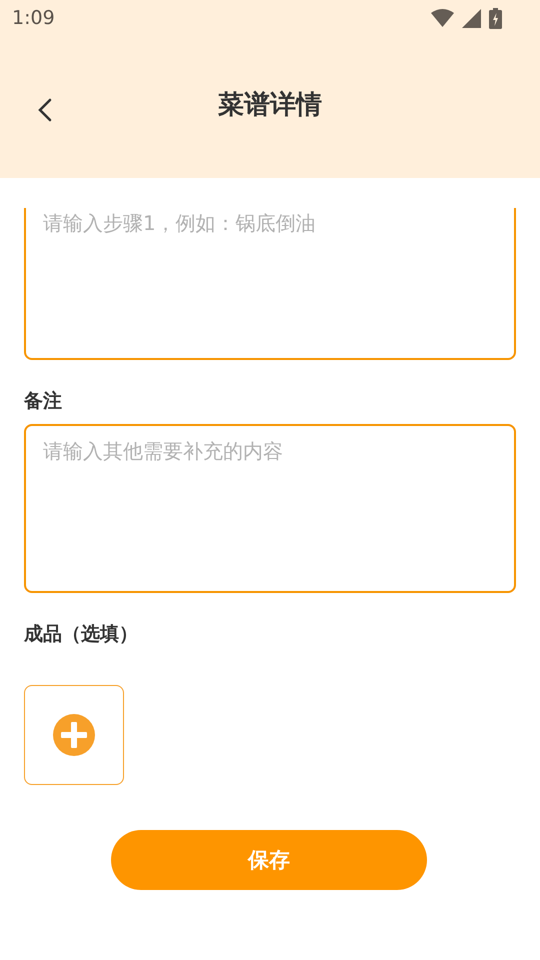  What do you see at coordinates (45, 110) in the screenshot?
I see `back-icon` at bounding box center [45, 110].